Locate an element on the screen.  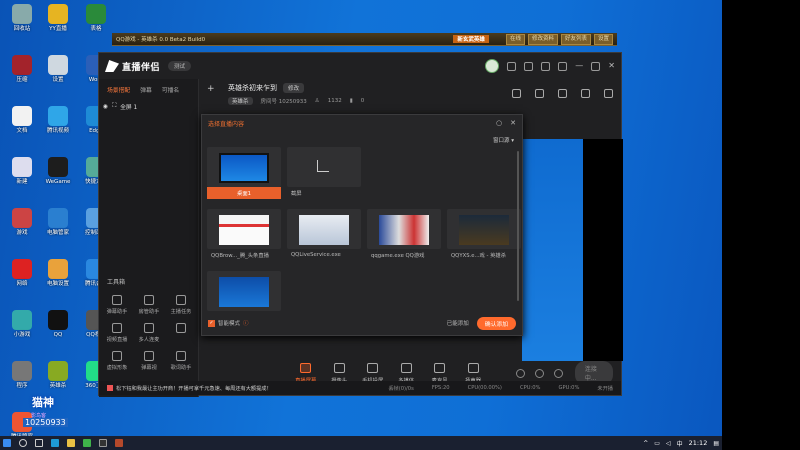
desktop-icon: 腾讯视频 is located at coordinates (58, 120).